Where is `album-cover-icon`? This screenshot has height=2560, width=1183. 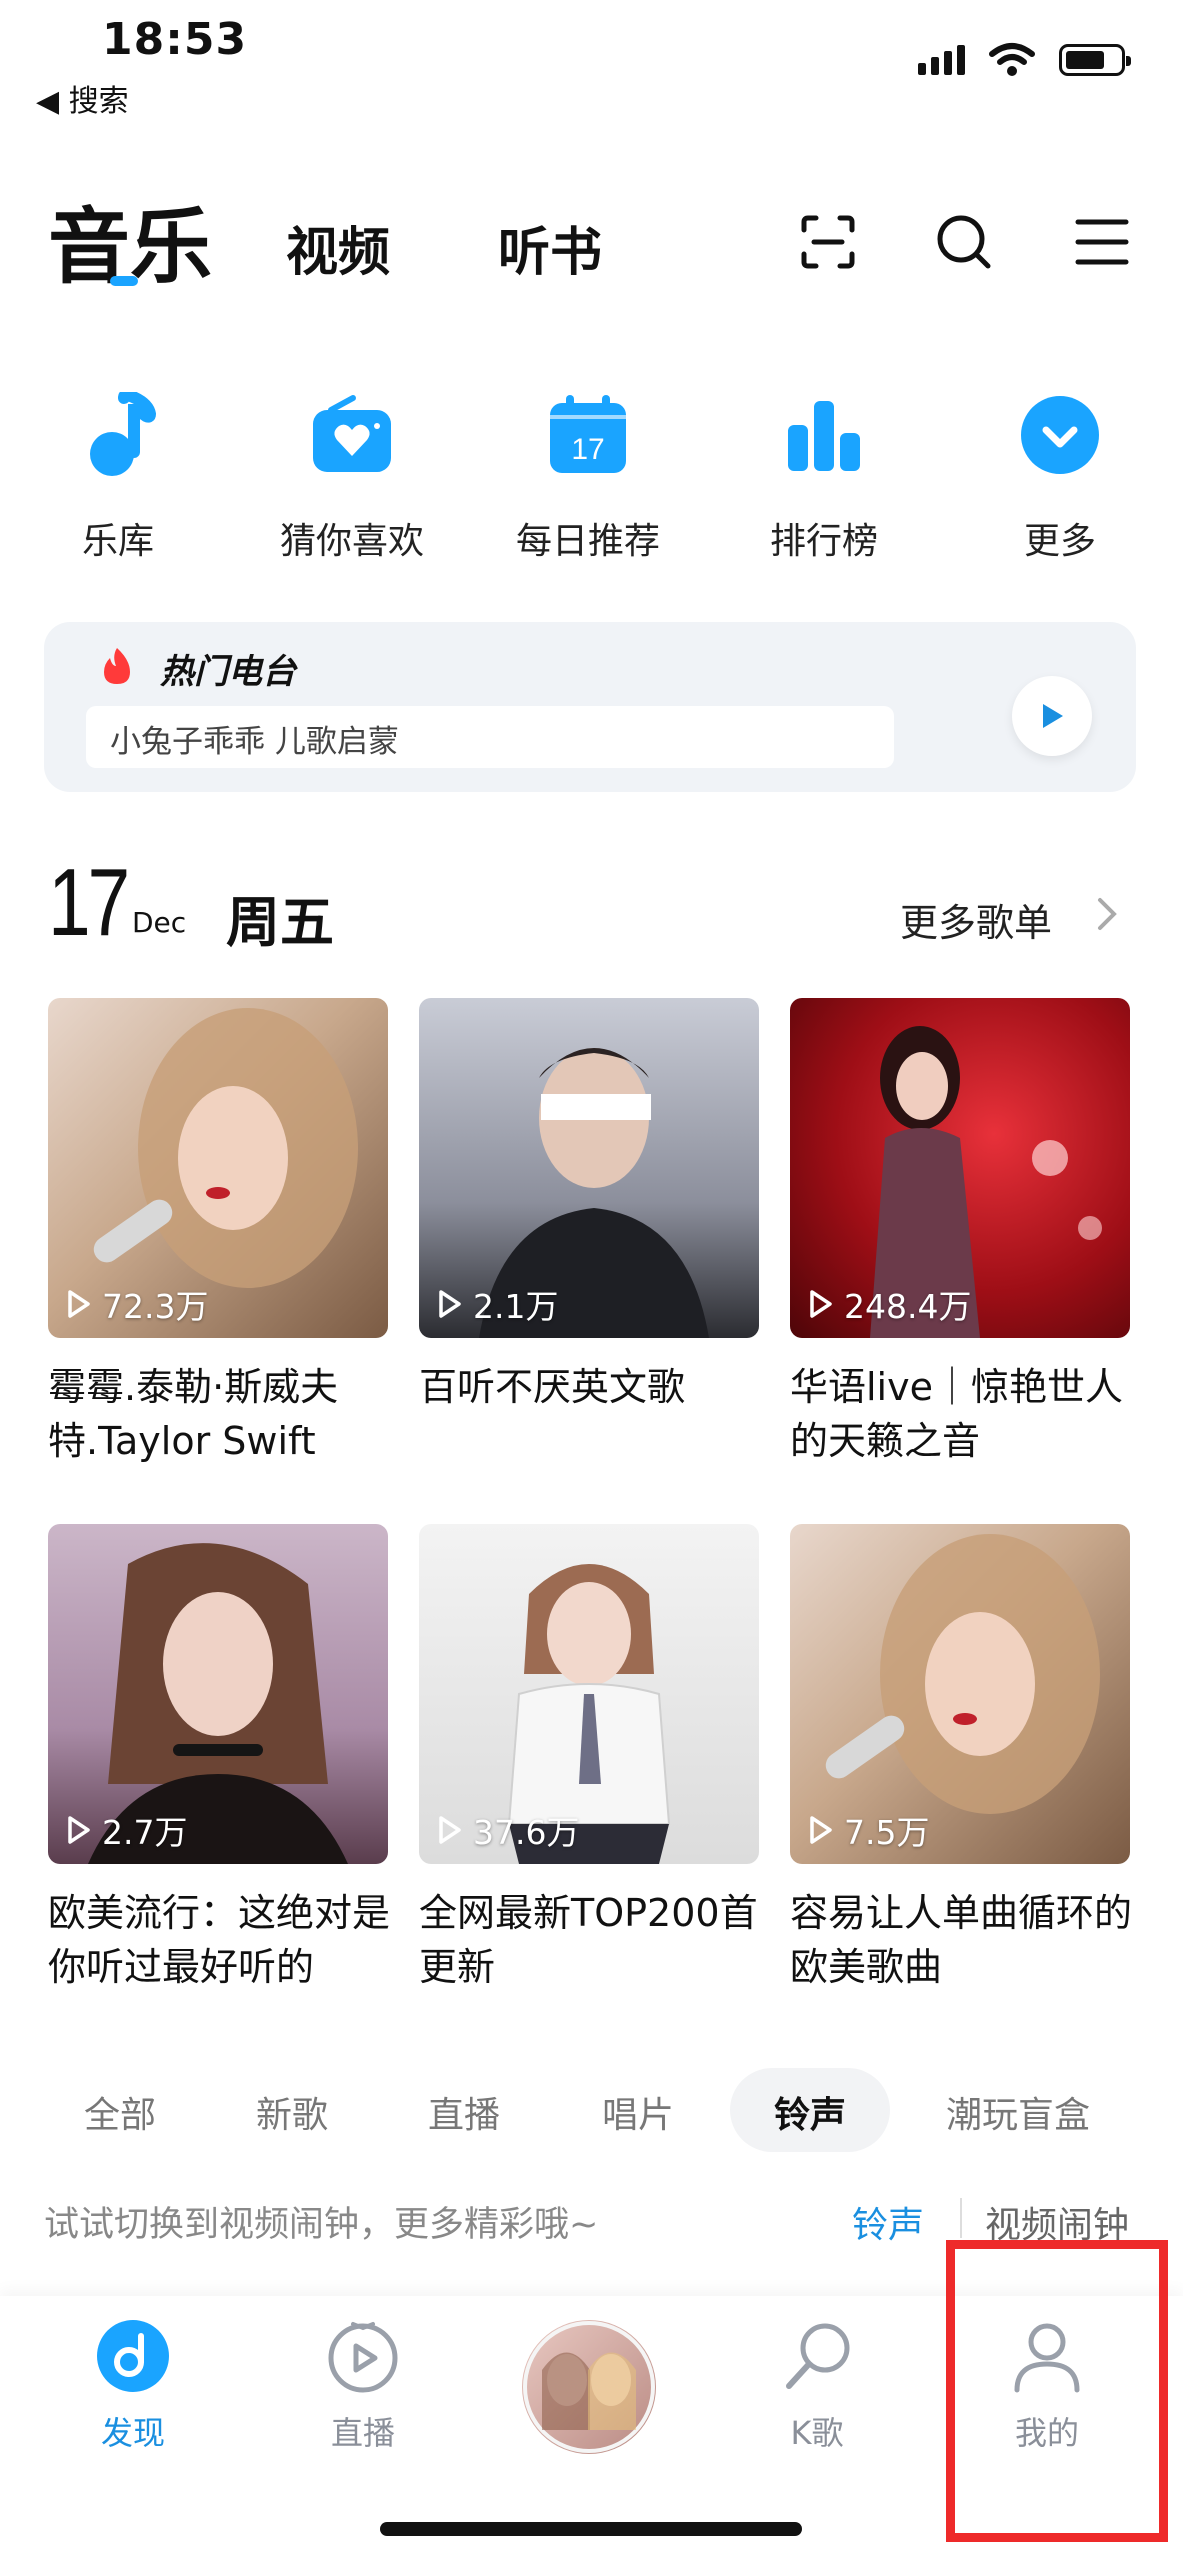 album-cover-icon is located at coordinates (589, 2387).